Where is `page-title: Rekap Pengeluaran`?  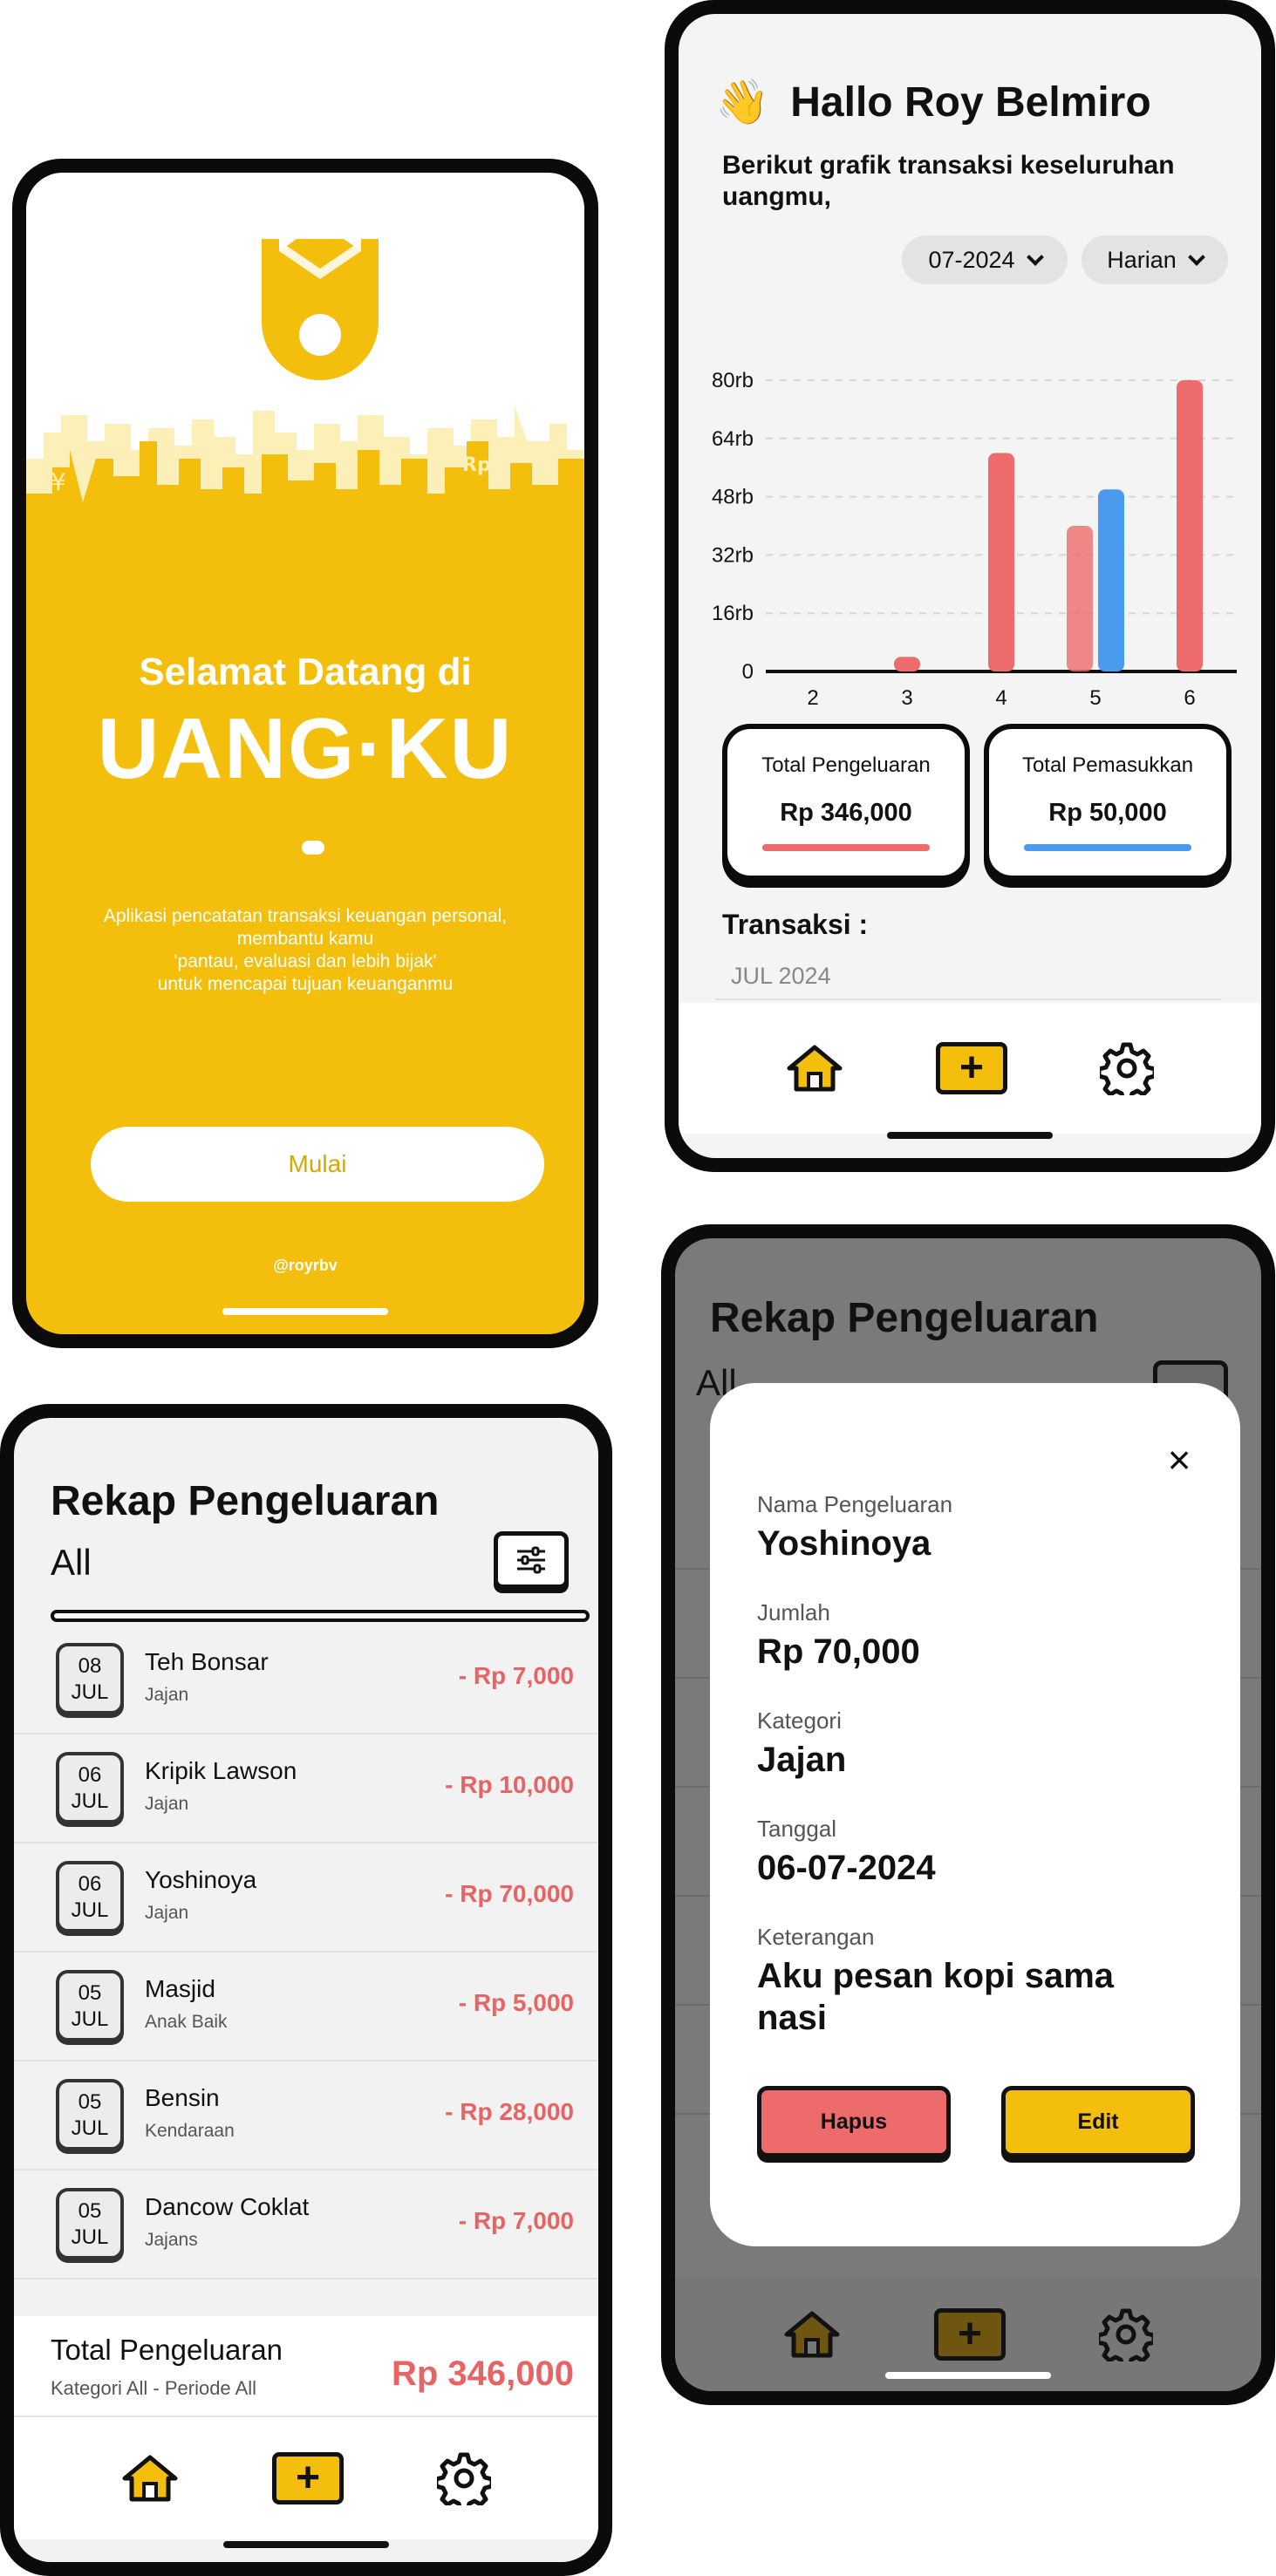 page-title: Rekap Pengeluaran is located at coordinates (245, 1501).